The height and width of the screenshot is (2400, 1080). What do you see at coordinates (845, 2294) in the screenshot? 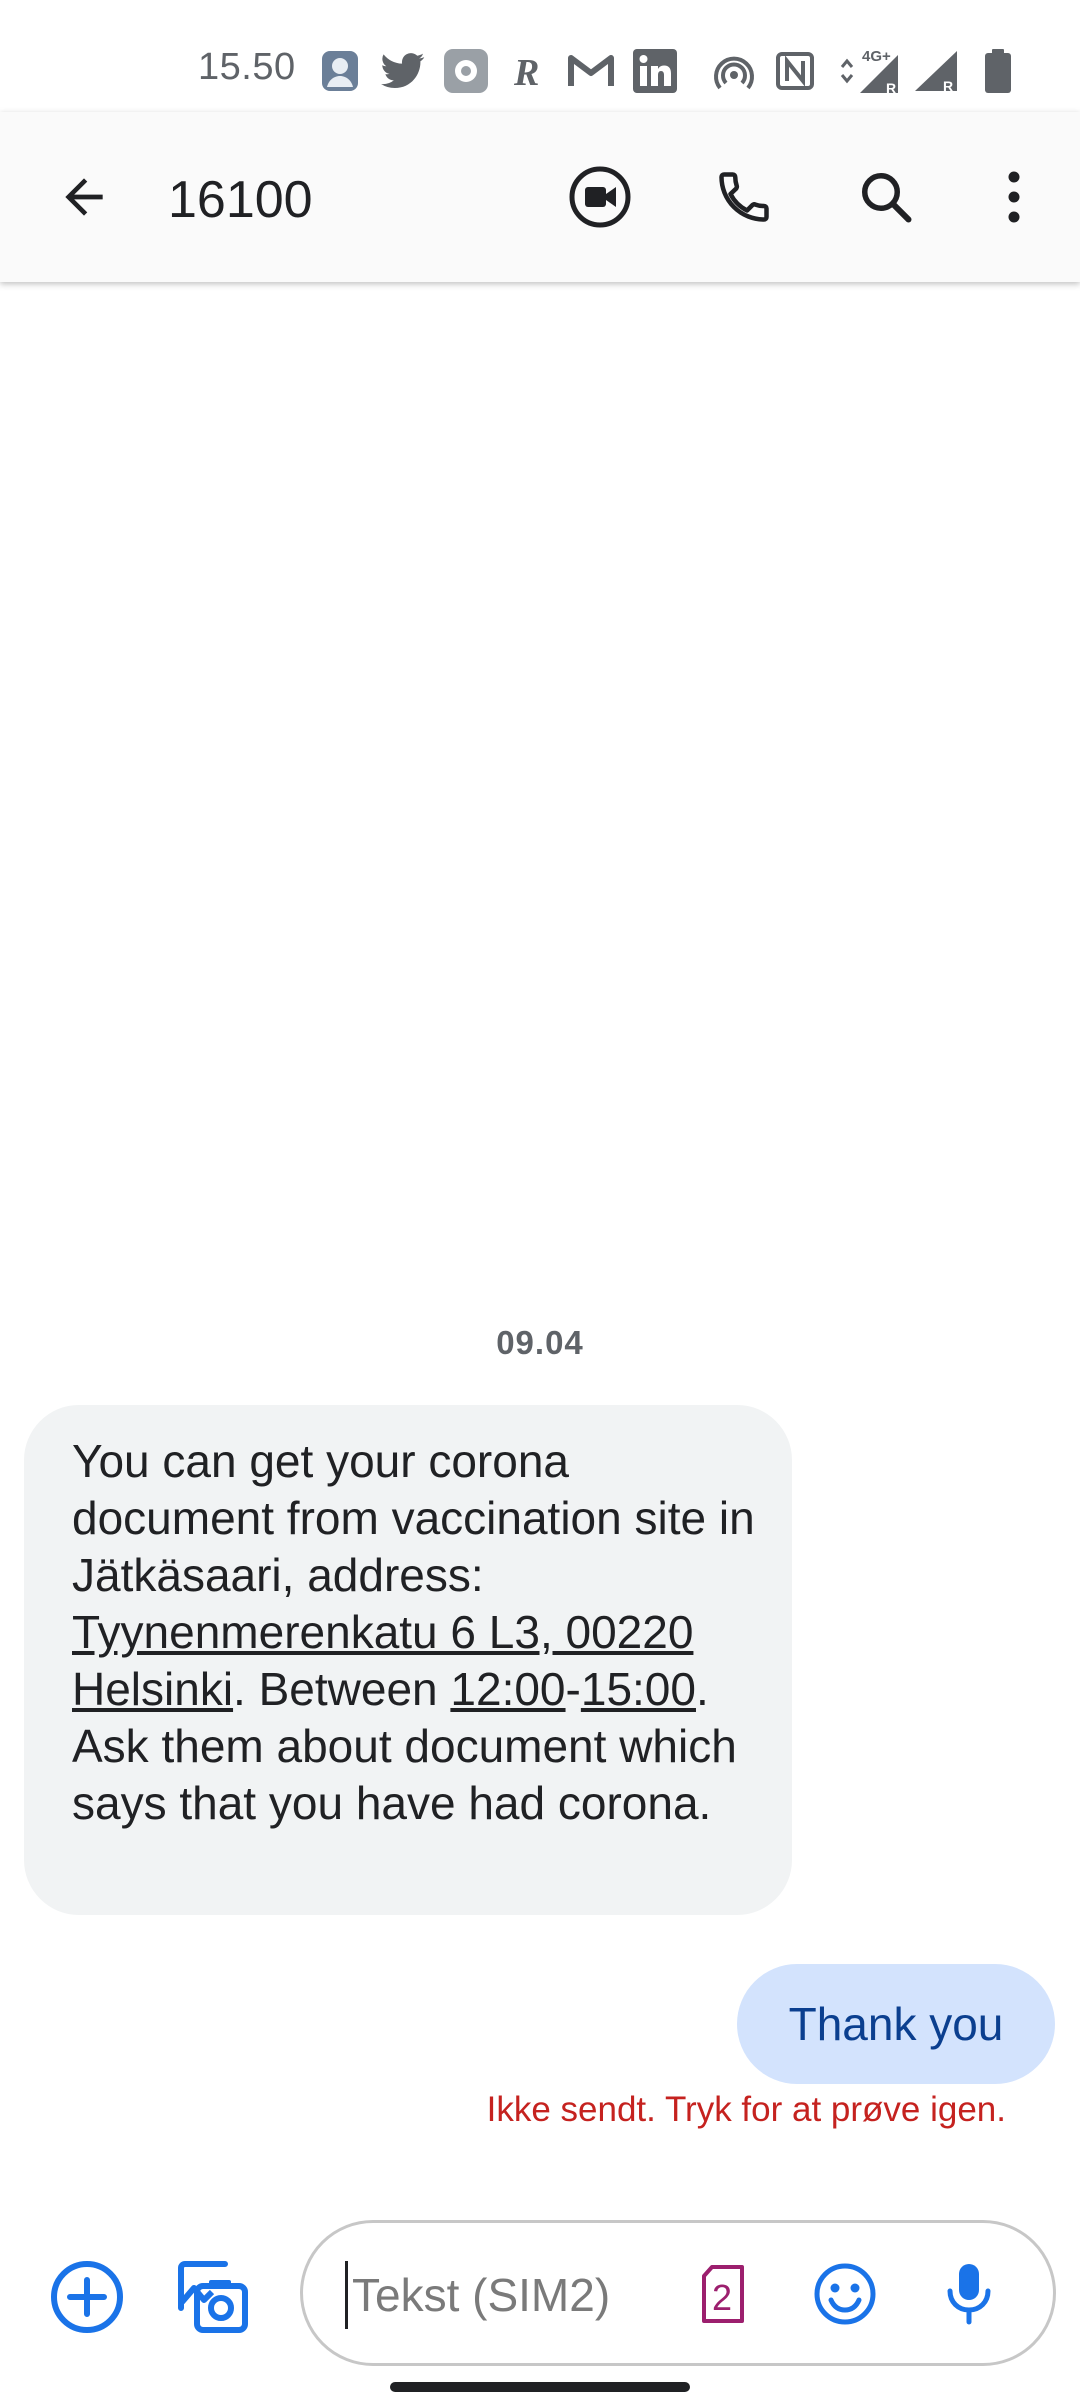
I see `emoji-icon` at bounding box center [845, 2294].